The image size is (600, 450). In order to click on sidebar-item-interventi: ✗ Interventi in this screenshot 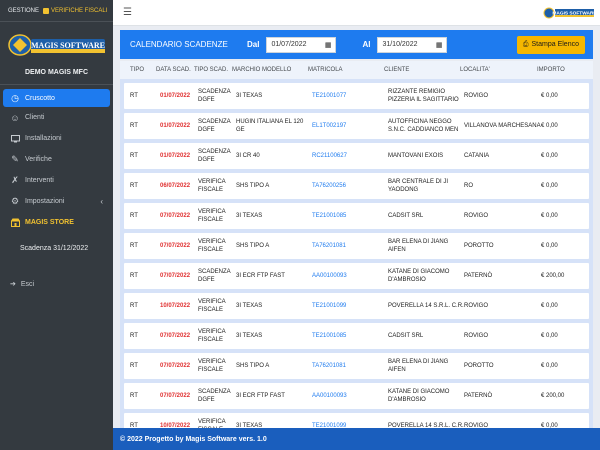, I will do `click(56, 180)`.